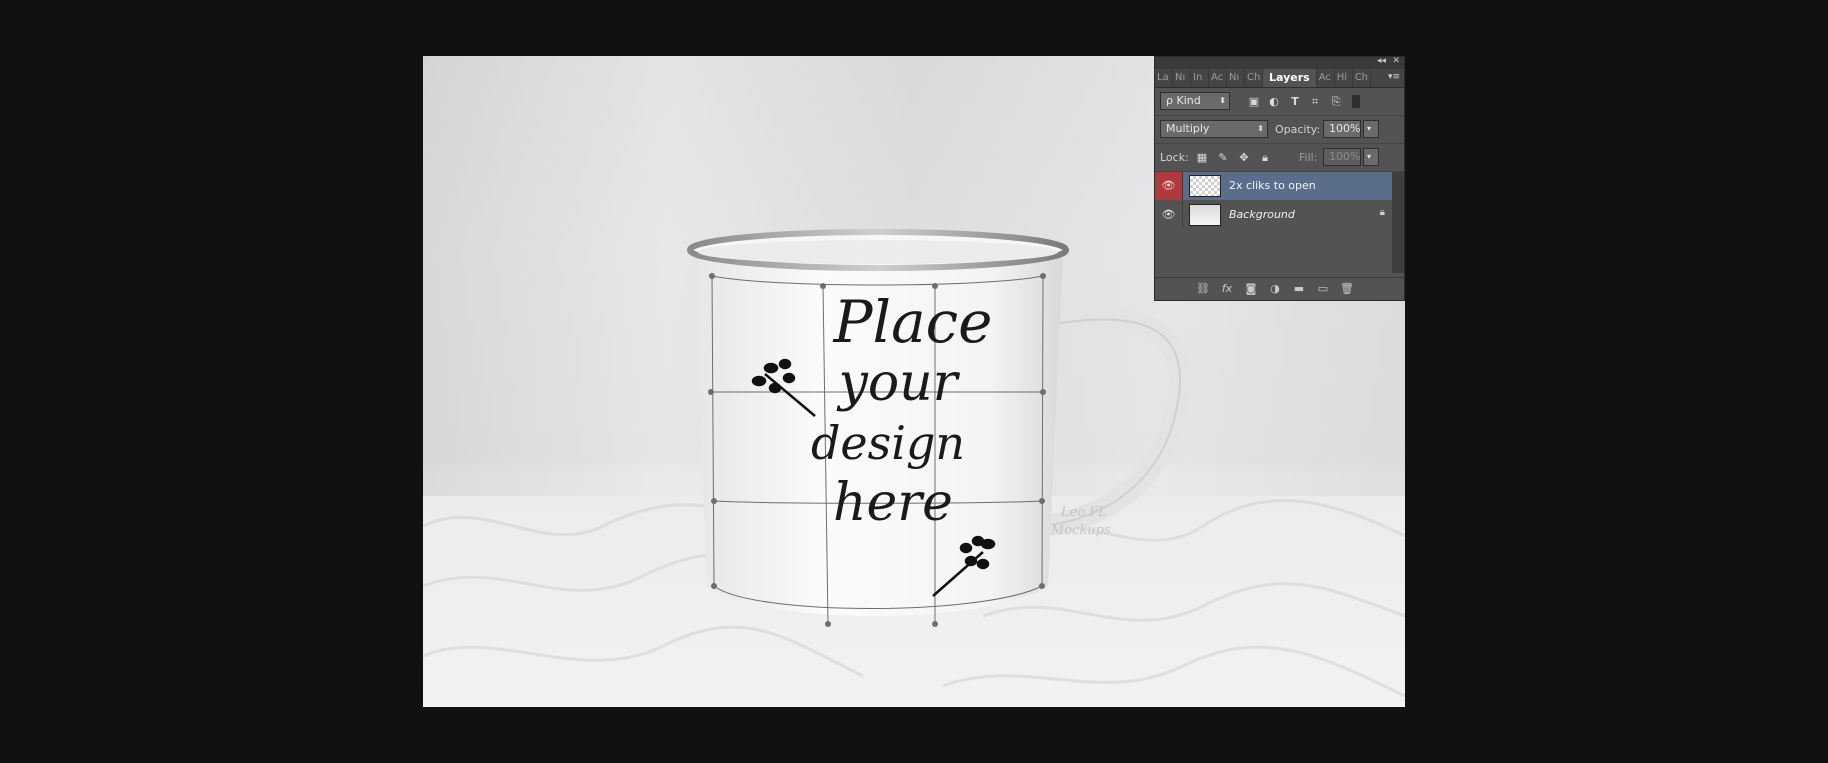  What do you see at coordinates (1396, 61) in the screenshot?
I see `close-icon: ✕` at bounding box center [1396, 61].